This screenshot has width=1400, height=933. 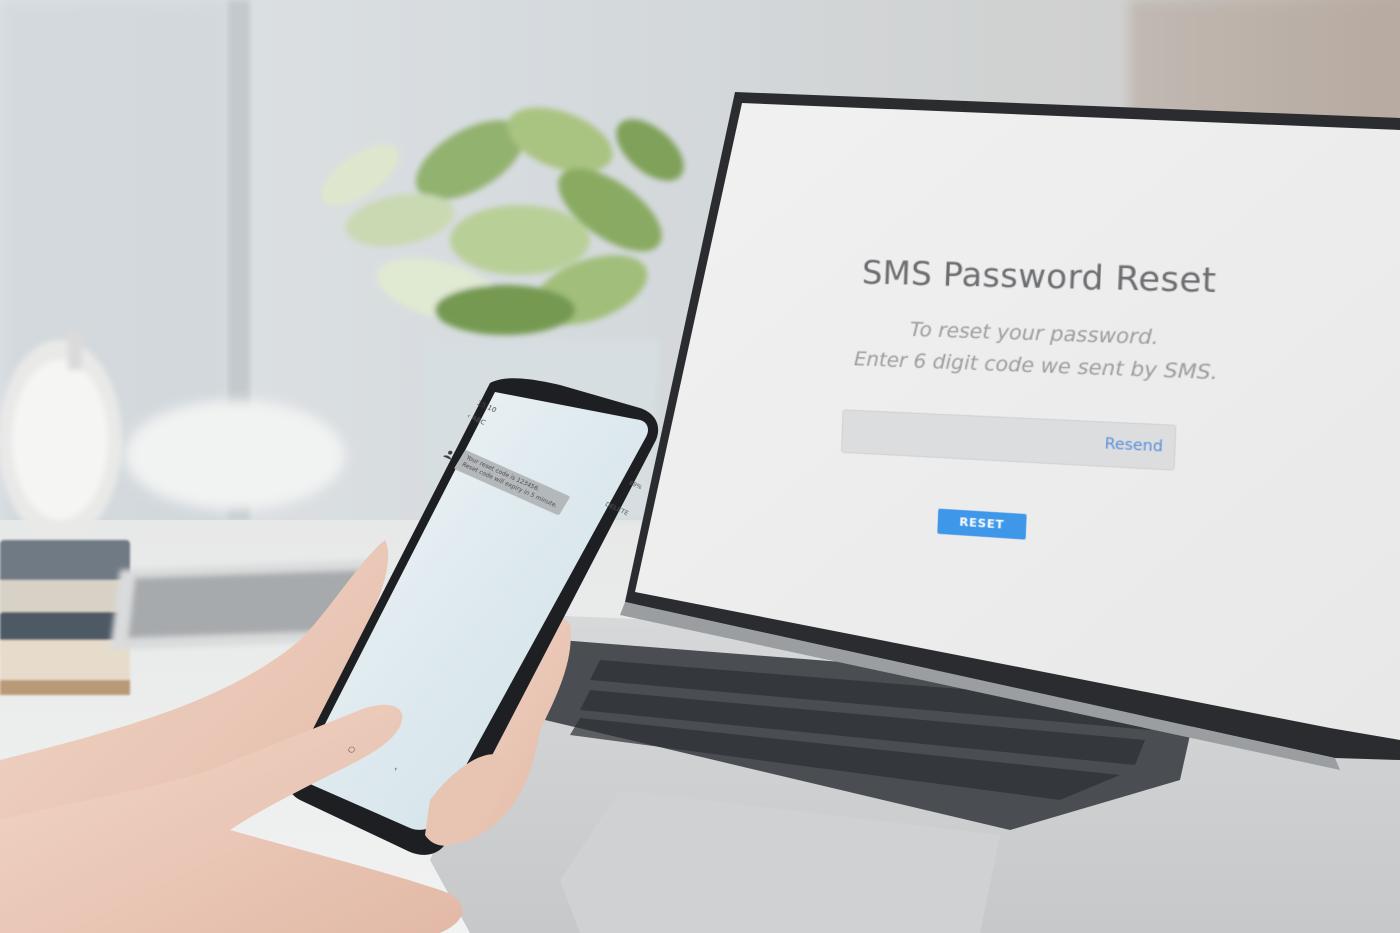 I want to click on status-battery: 89%, so click(x=635, y=485).